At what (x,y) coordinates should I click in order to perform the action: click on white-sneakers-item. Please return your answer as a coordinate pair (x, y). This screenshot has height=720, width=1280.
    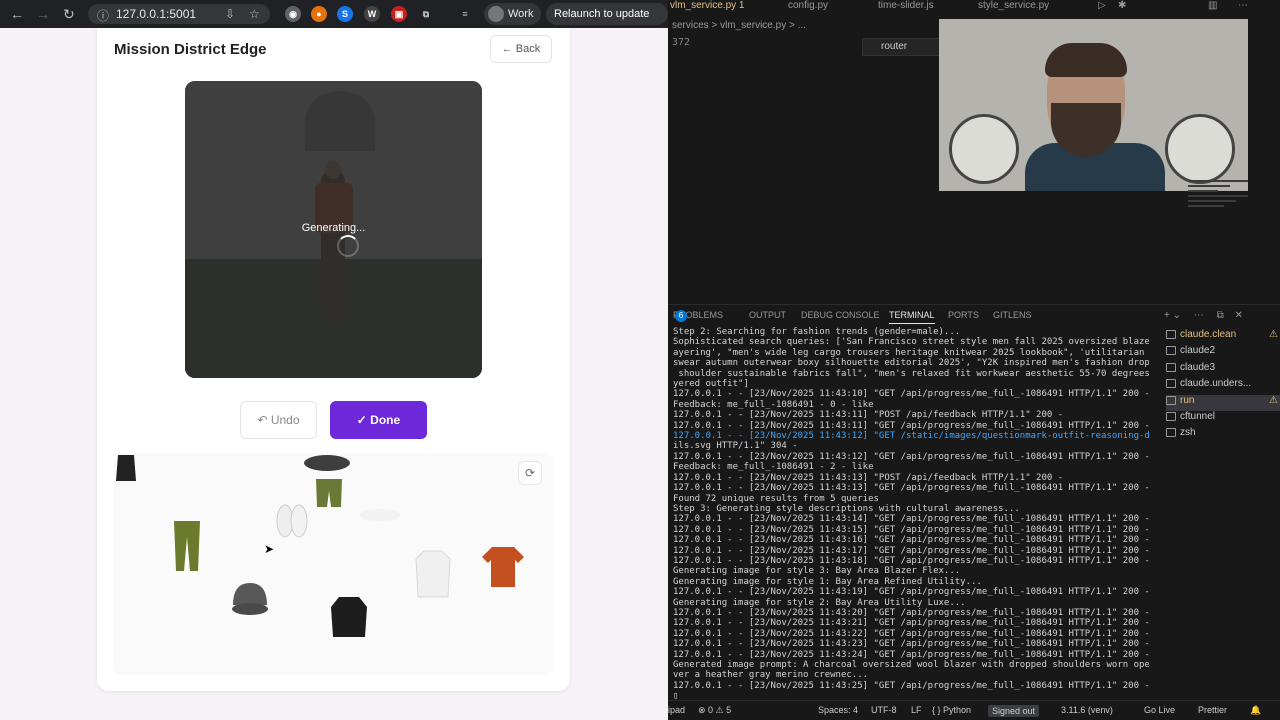
    Looking at the image, I should click on (292, 520).